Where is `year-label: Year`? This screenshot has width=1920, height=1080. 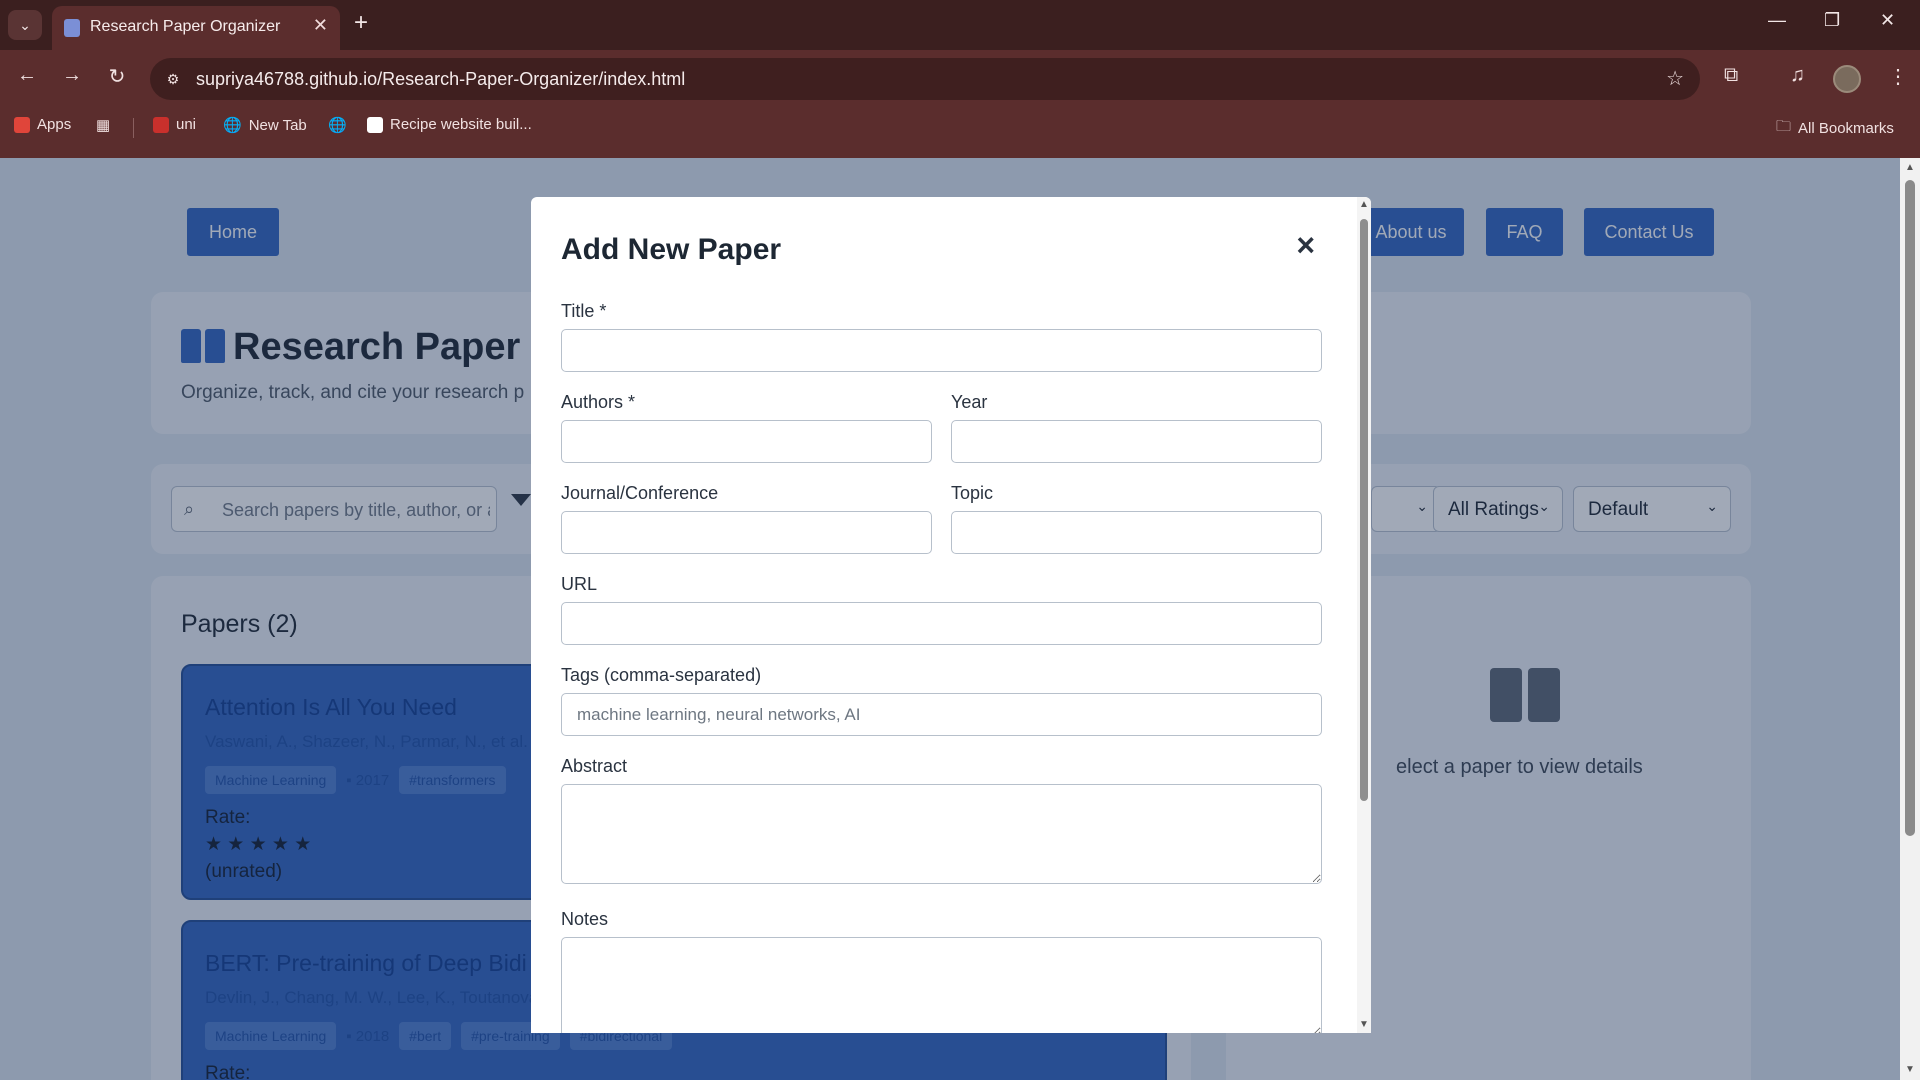 year-label: Year is located at coordinates (969, 402).